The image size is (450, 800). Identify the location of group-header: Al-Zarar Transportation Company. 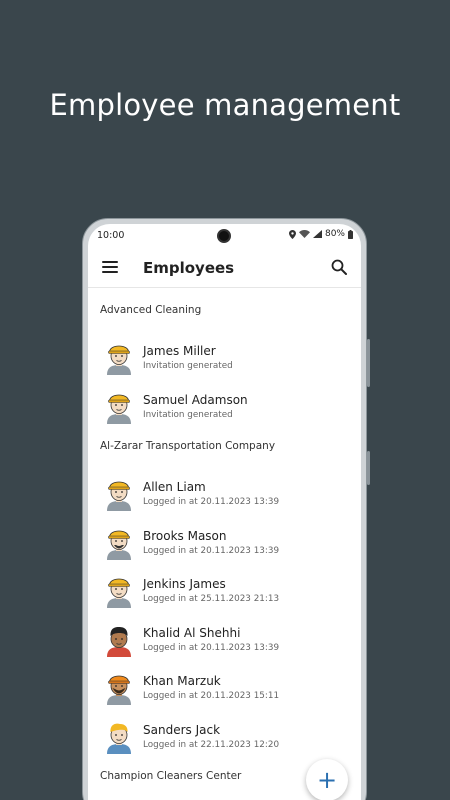
(188, 446).